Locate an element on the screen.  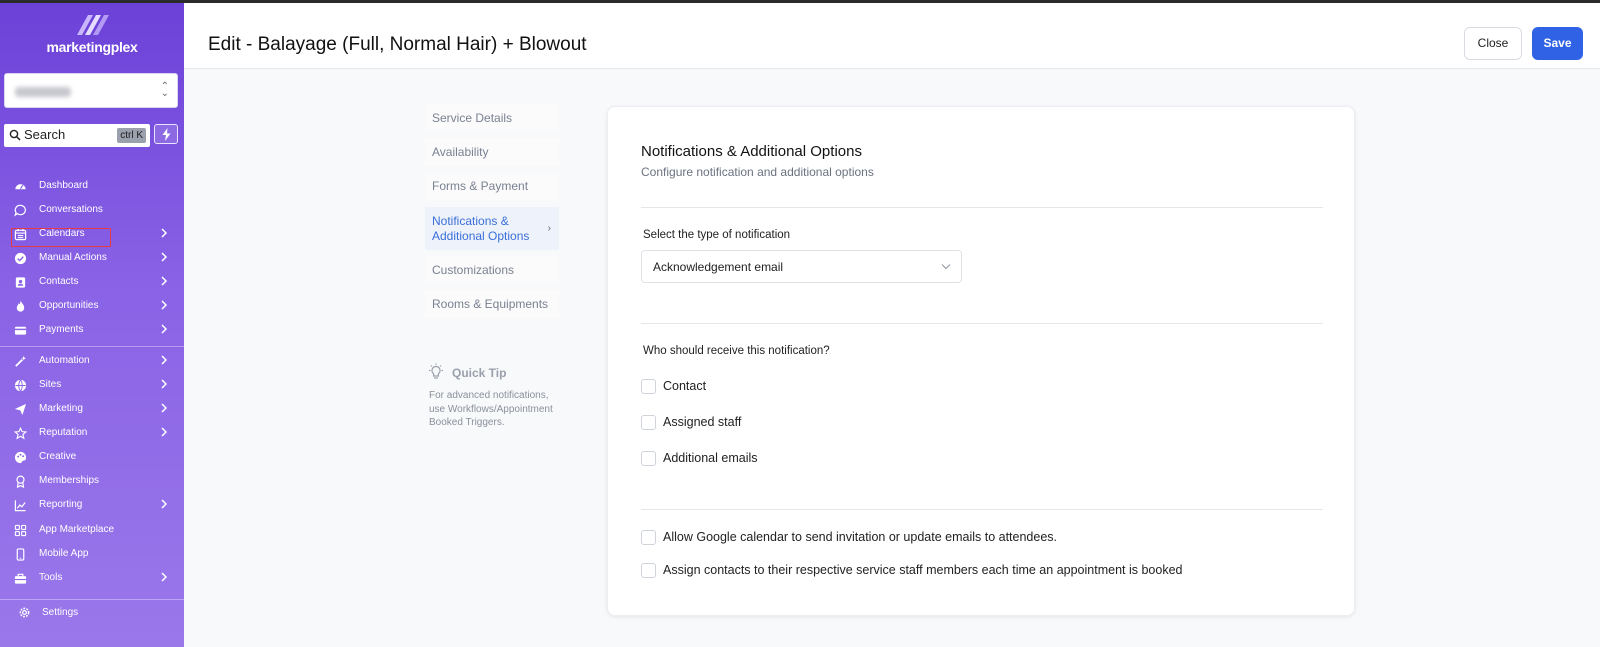
logo-mark-icon is located at coordinates (93, 25).